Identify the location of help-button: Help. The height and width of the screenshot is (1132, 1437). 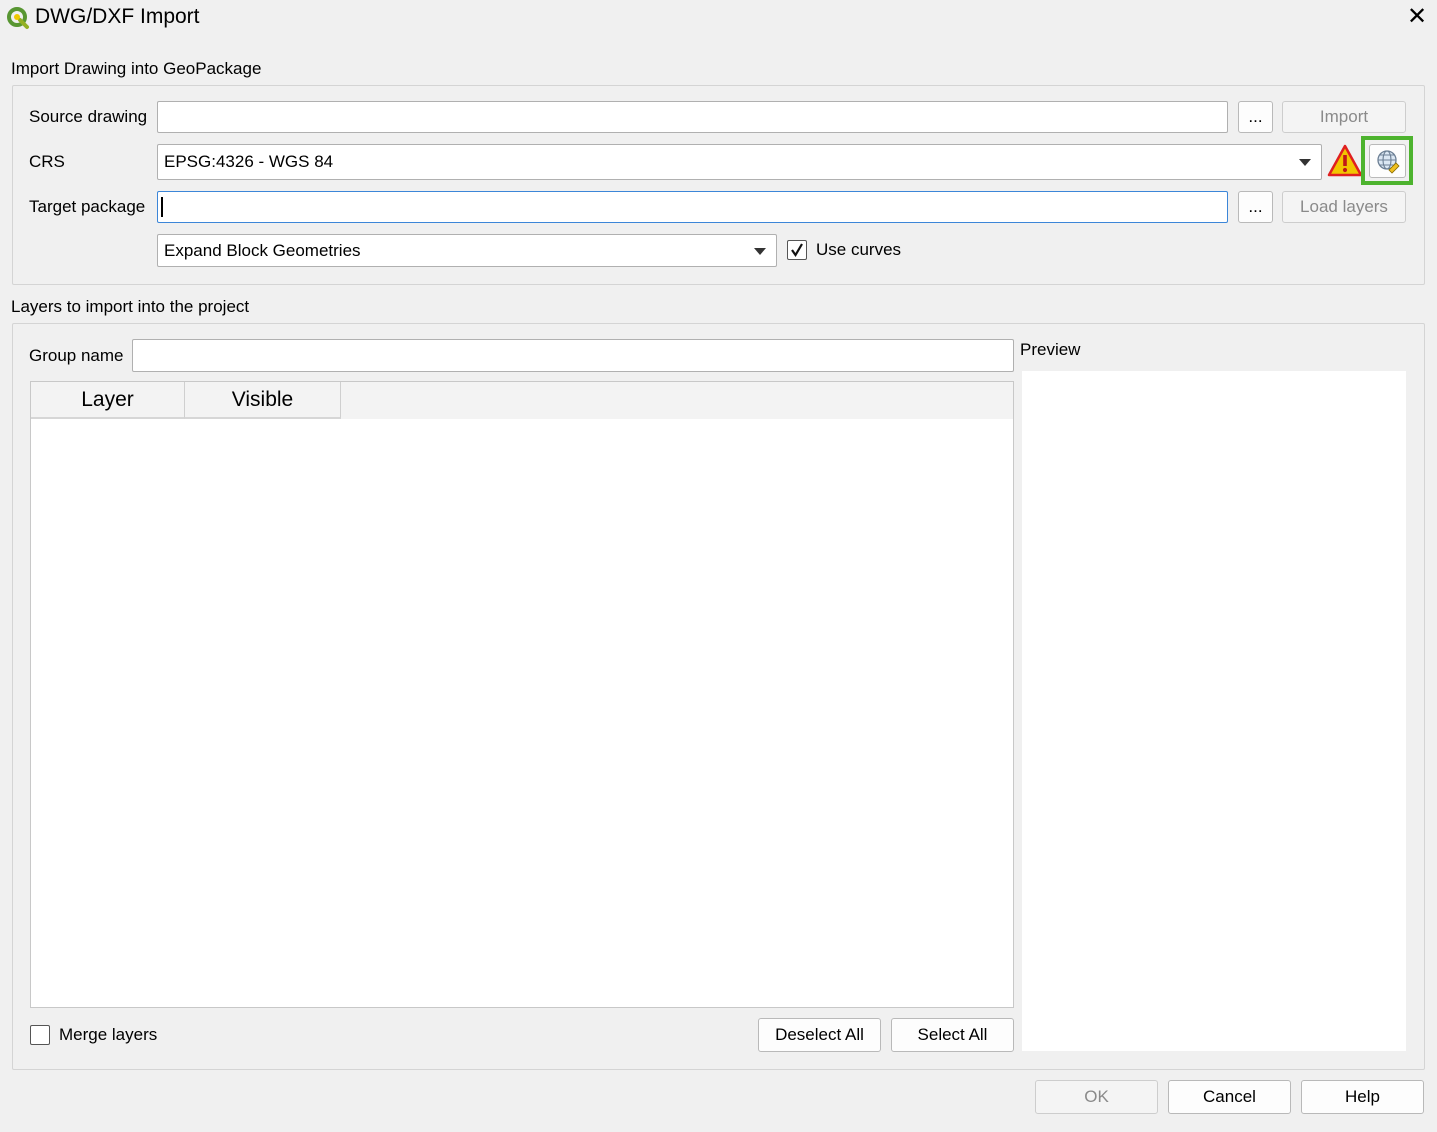
(1362, 1097).